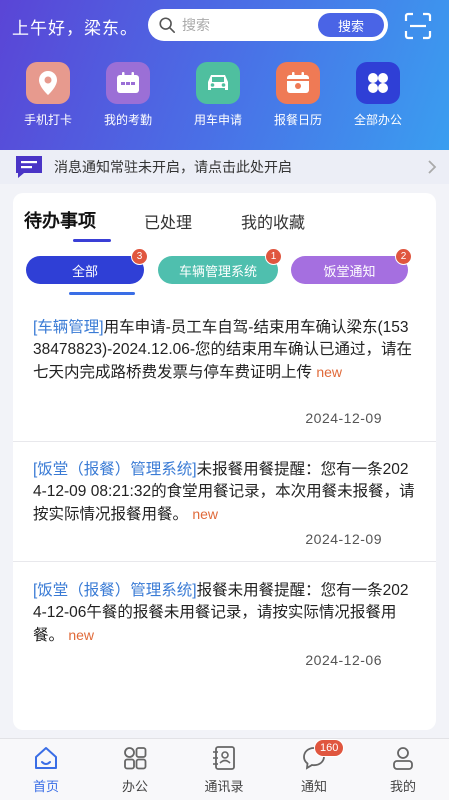 The width and height of the screenshot is (449, 800). What do you see at coordinates (168, 221) in the screenshot?
I see `tab-processed: 已处理` at bounding box center [168, 221].